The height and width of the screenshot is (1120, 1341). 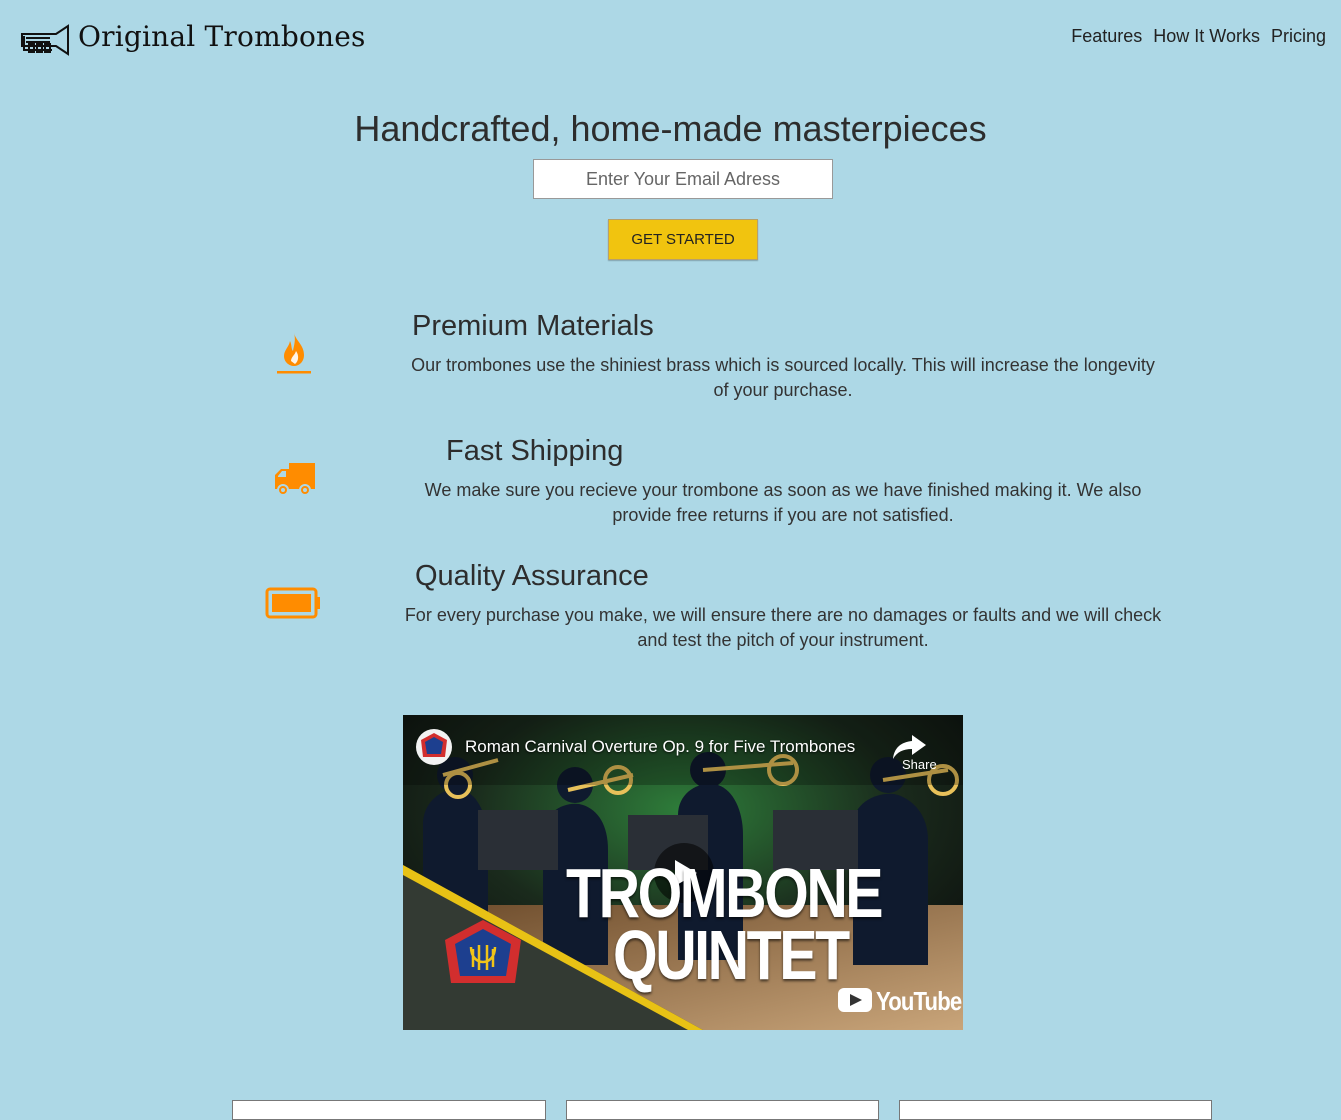 I want to click on battery-full-icon, so click(x=294, y=606).